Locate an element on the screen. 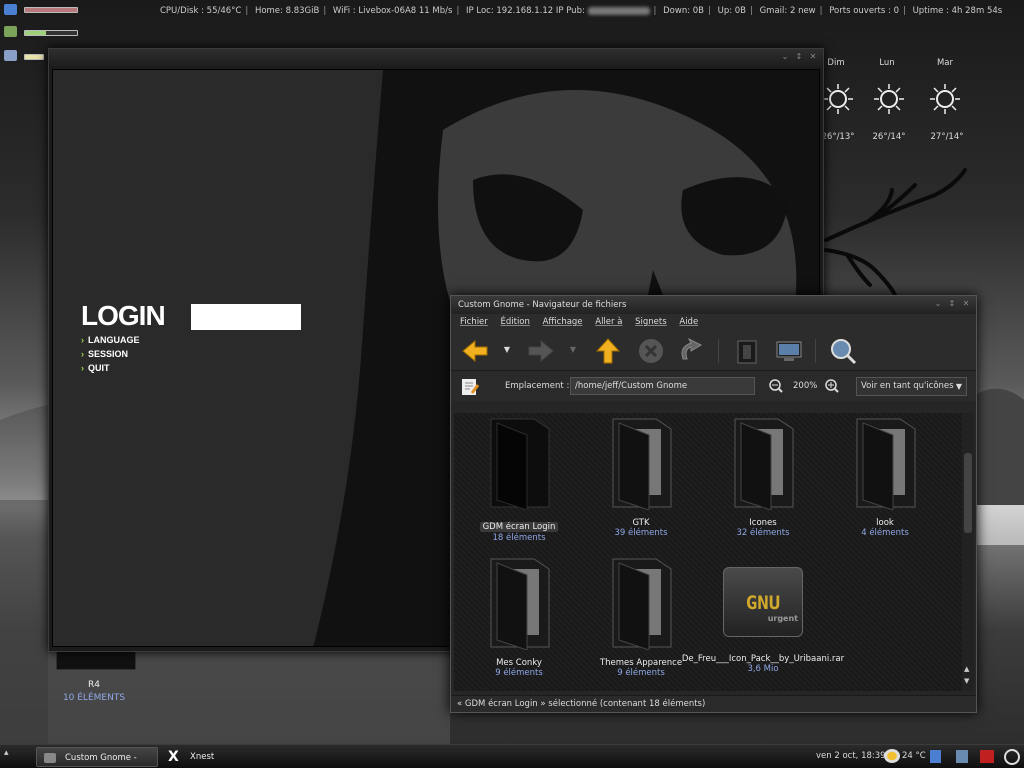 This screenshot has height=768, width=1024. menu-edition: Édition is located at coordinates (514, 322).